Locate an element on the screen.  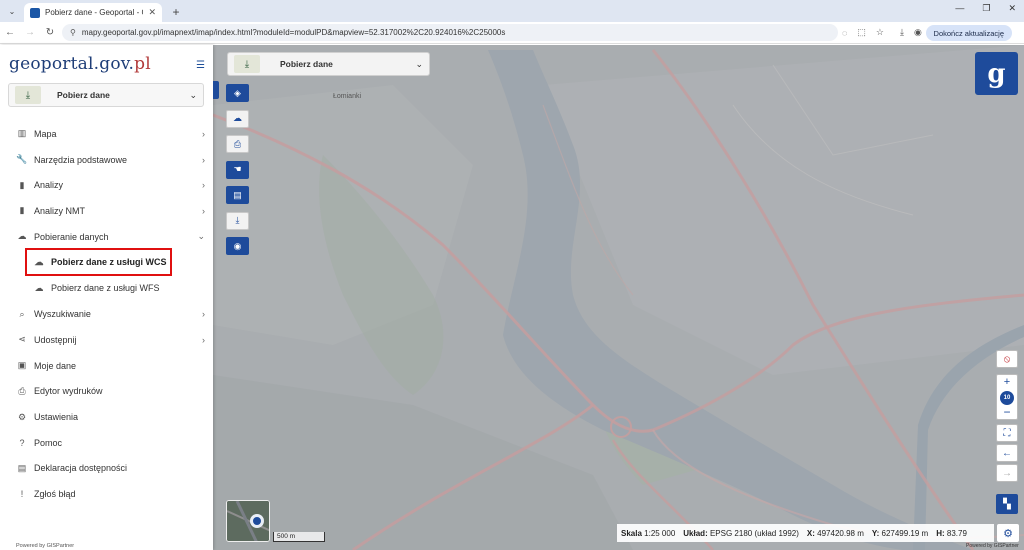
favicon-icon is located at coordinates (35, 12).